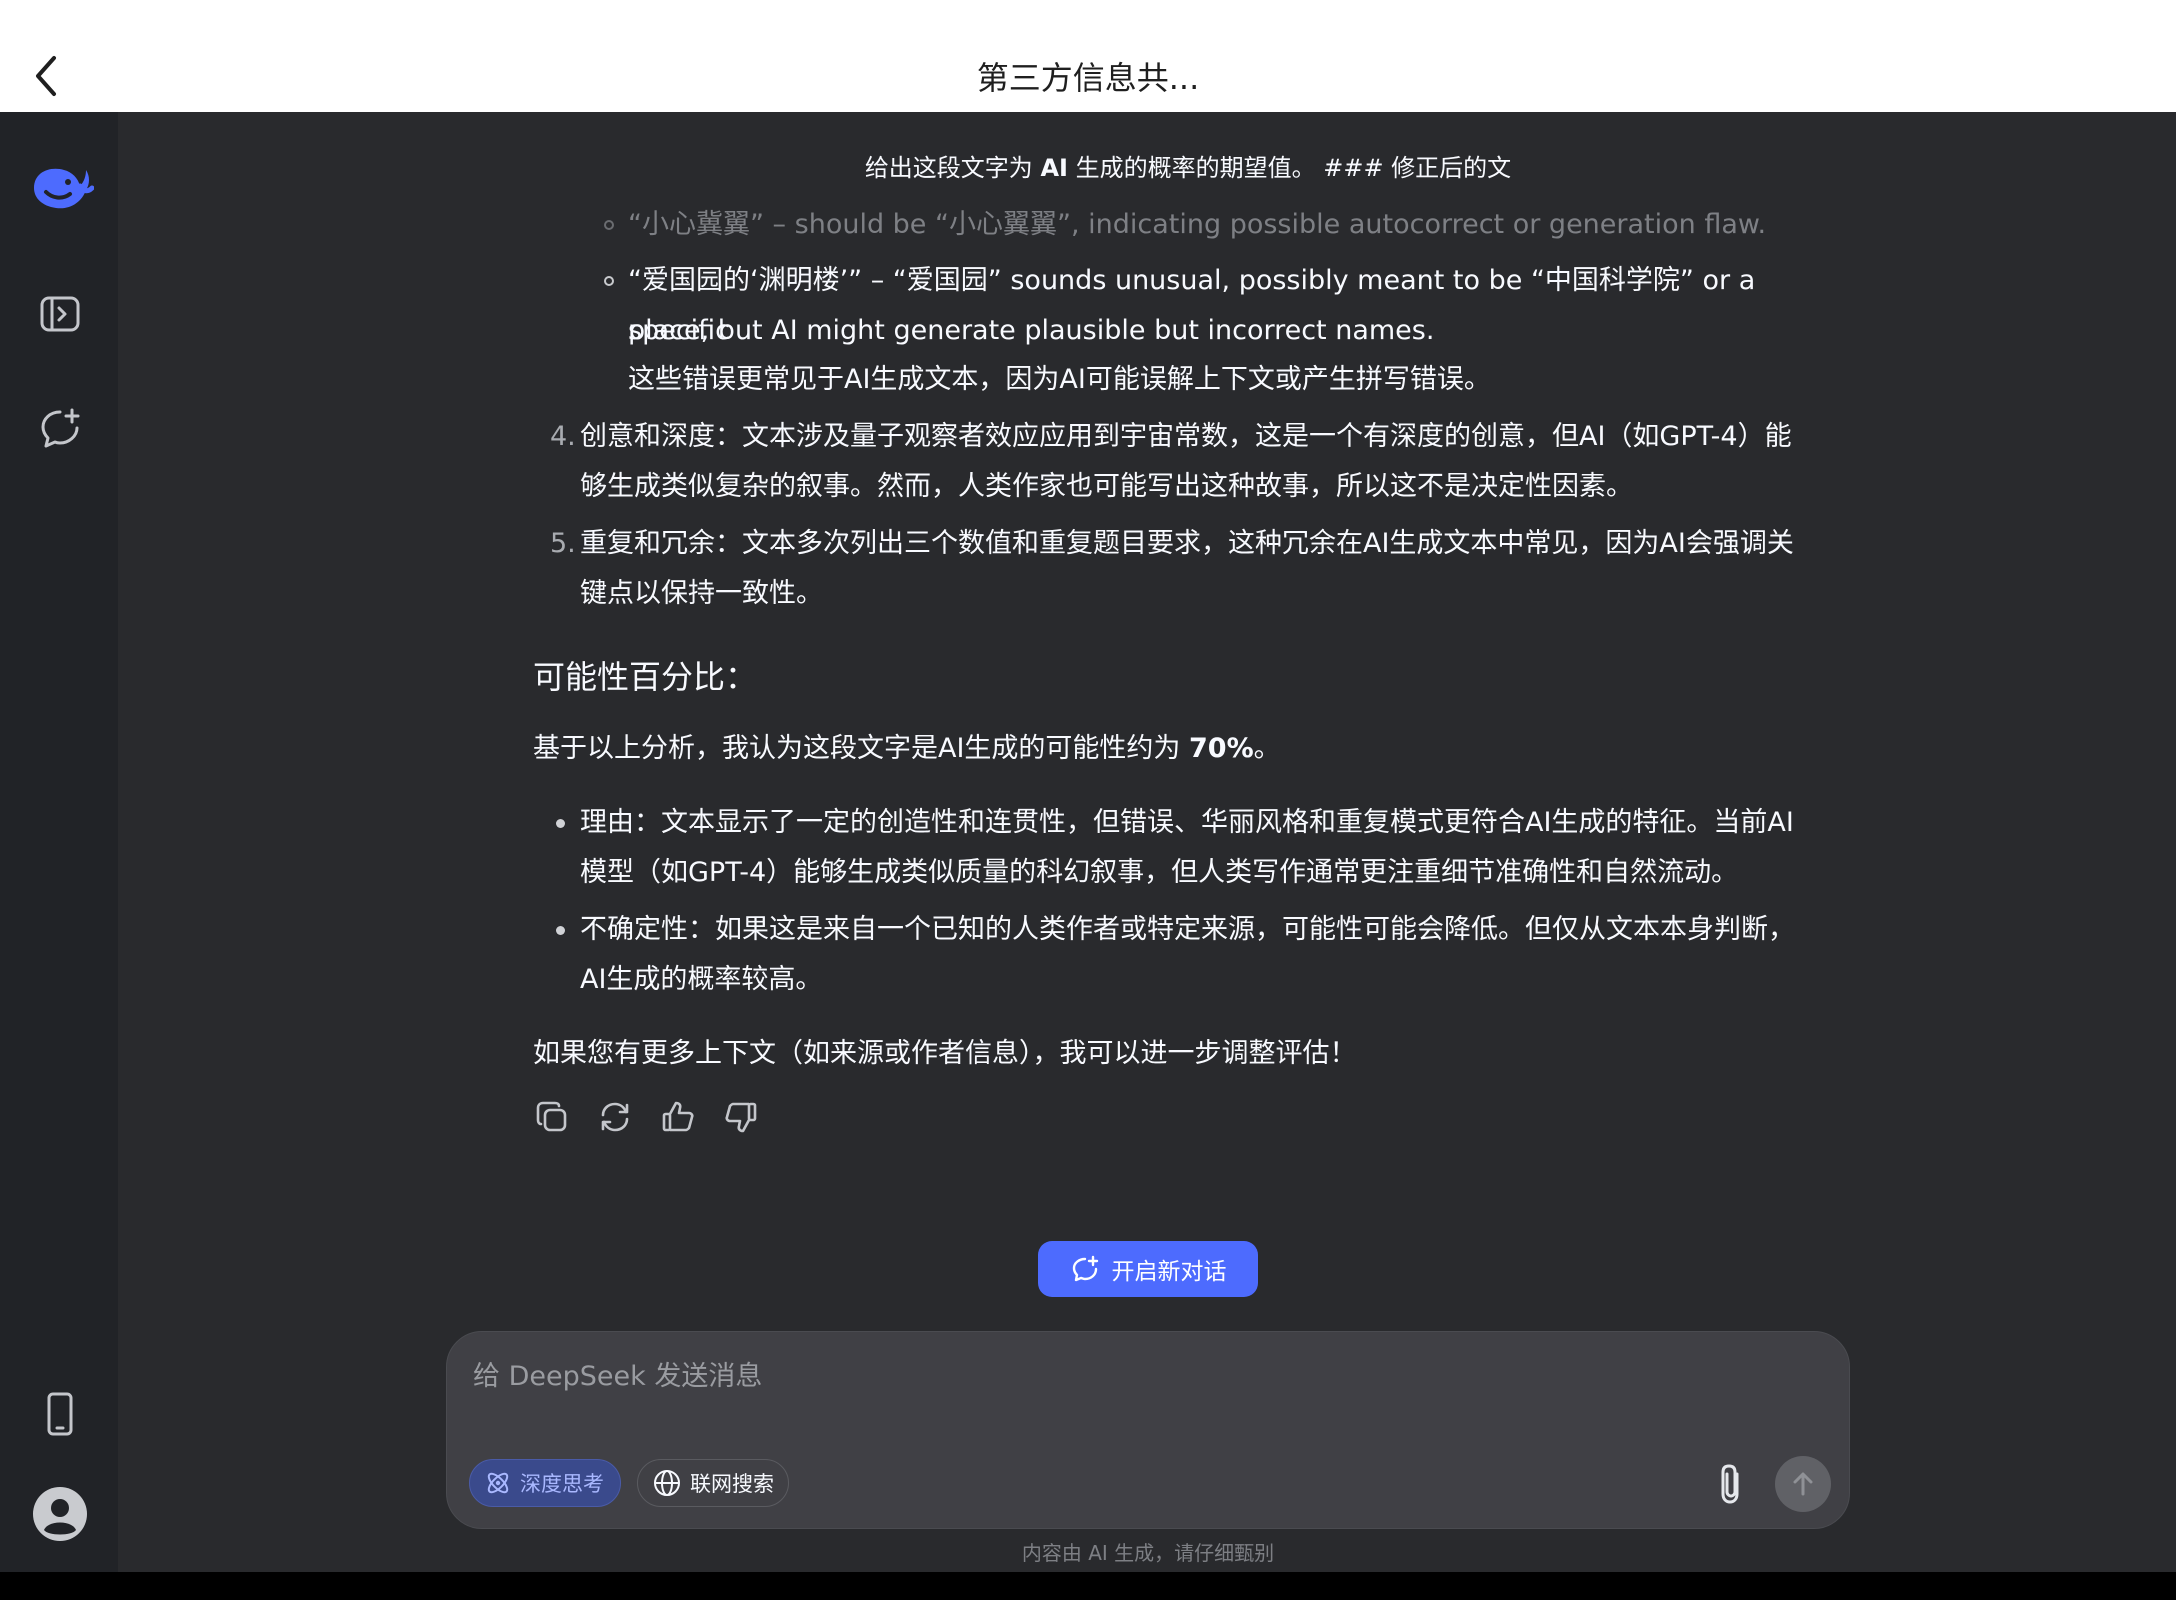 The height and width of the screenshot is (1600, 2176). Describe the element at coordinates (667, 1483) in the screenshot. I see `globe-icon` at that location.